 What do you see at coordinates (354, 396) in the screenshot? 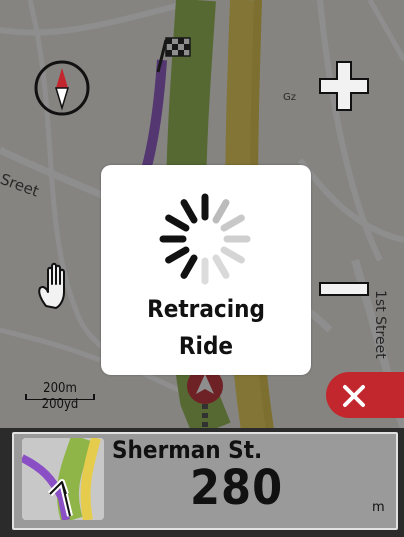
I see `close-icon` at bounding box center [354, 396].